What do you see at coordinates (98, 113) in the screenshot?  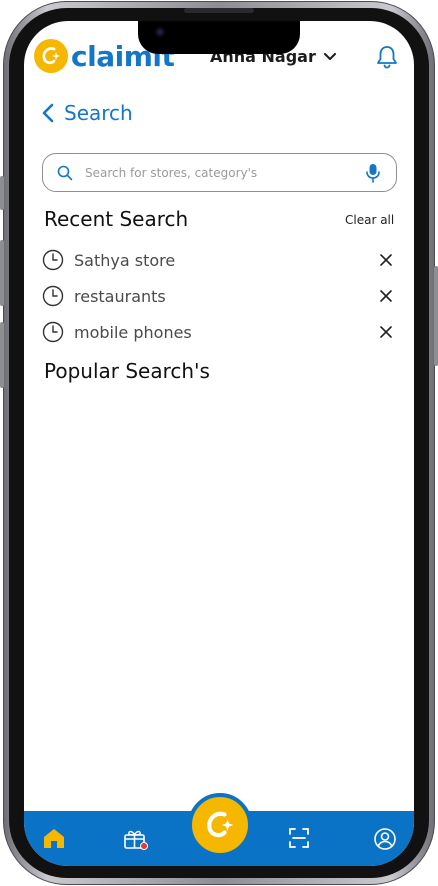 I see `page-title: Search` at bounding box center [98, 113].